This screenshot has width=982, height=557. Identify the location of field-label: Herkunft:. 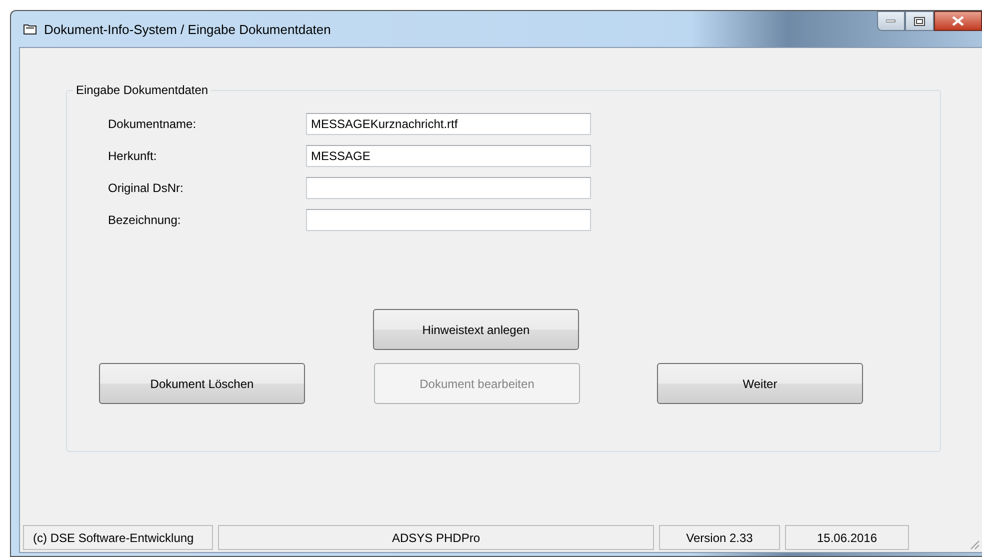
(133, 156).